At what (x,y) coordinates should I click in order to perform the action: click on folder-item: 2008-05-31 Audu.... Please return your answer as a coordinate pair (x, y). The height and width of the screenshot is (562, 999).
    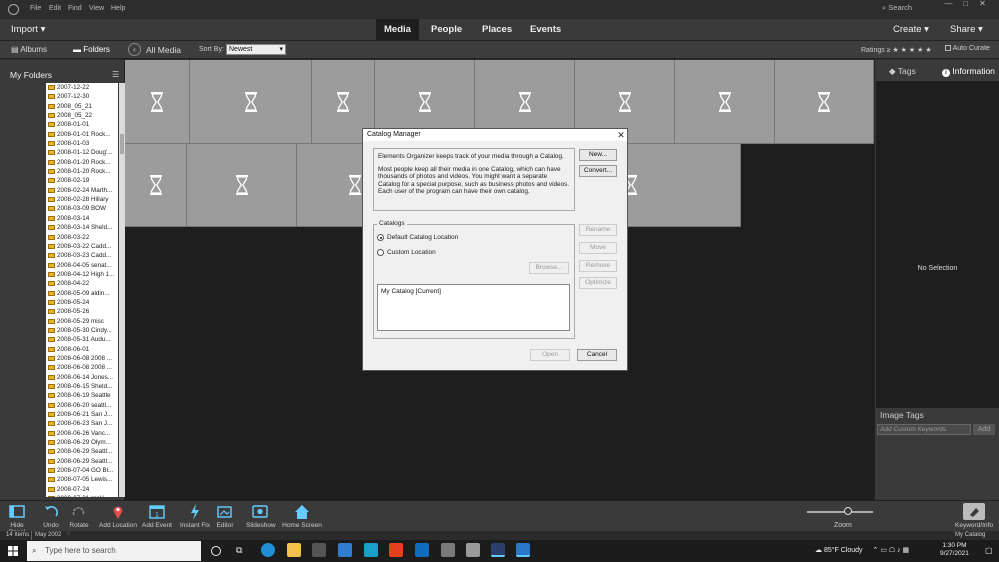
    Looking at the image, I should click on (82, 339).